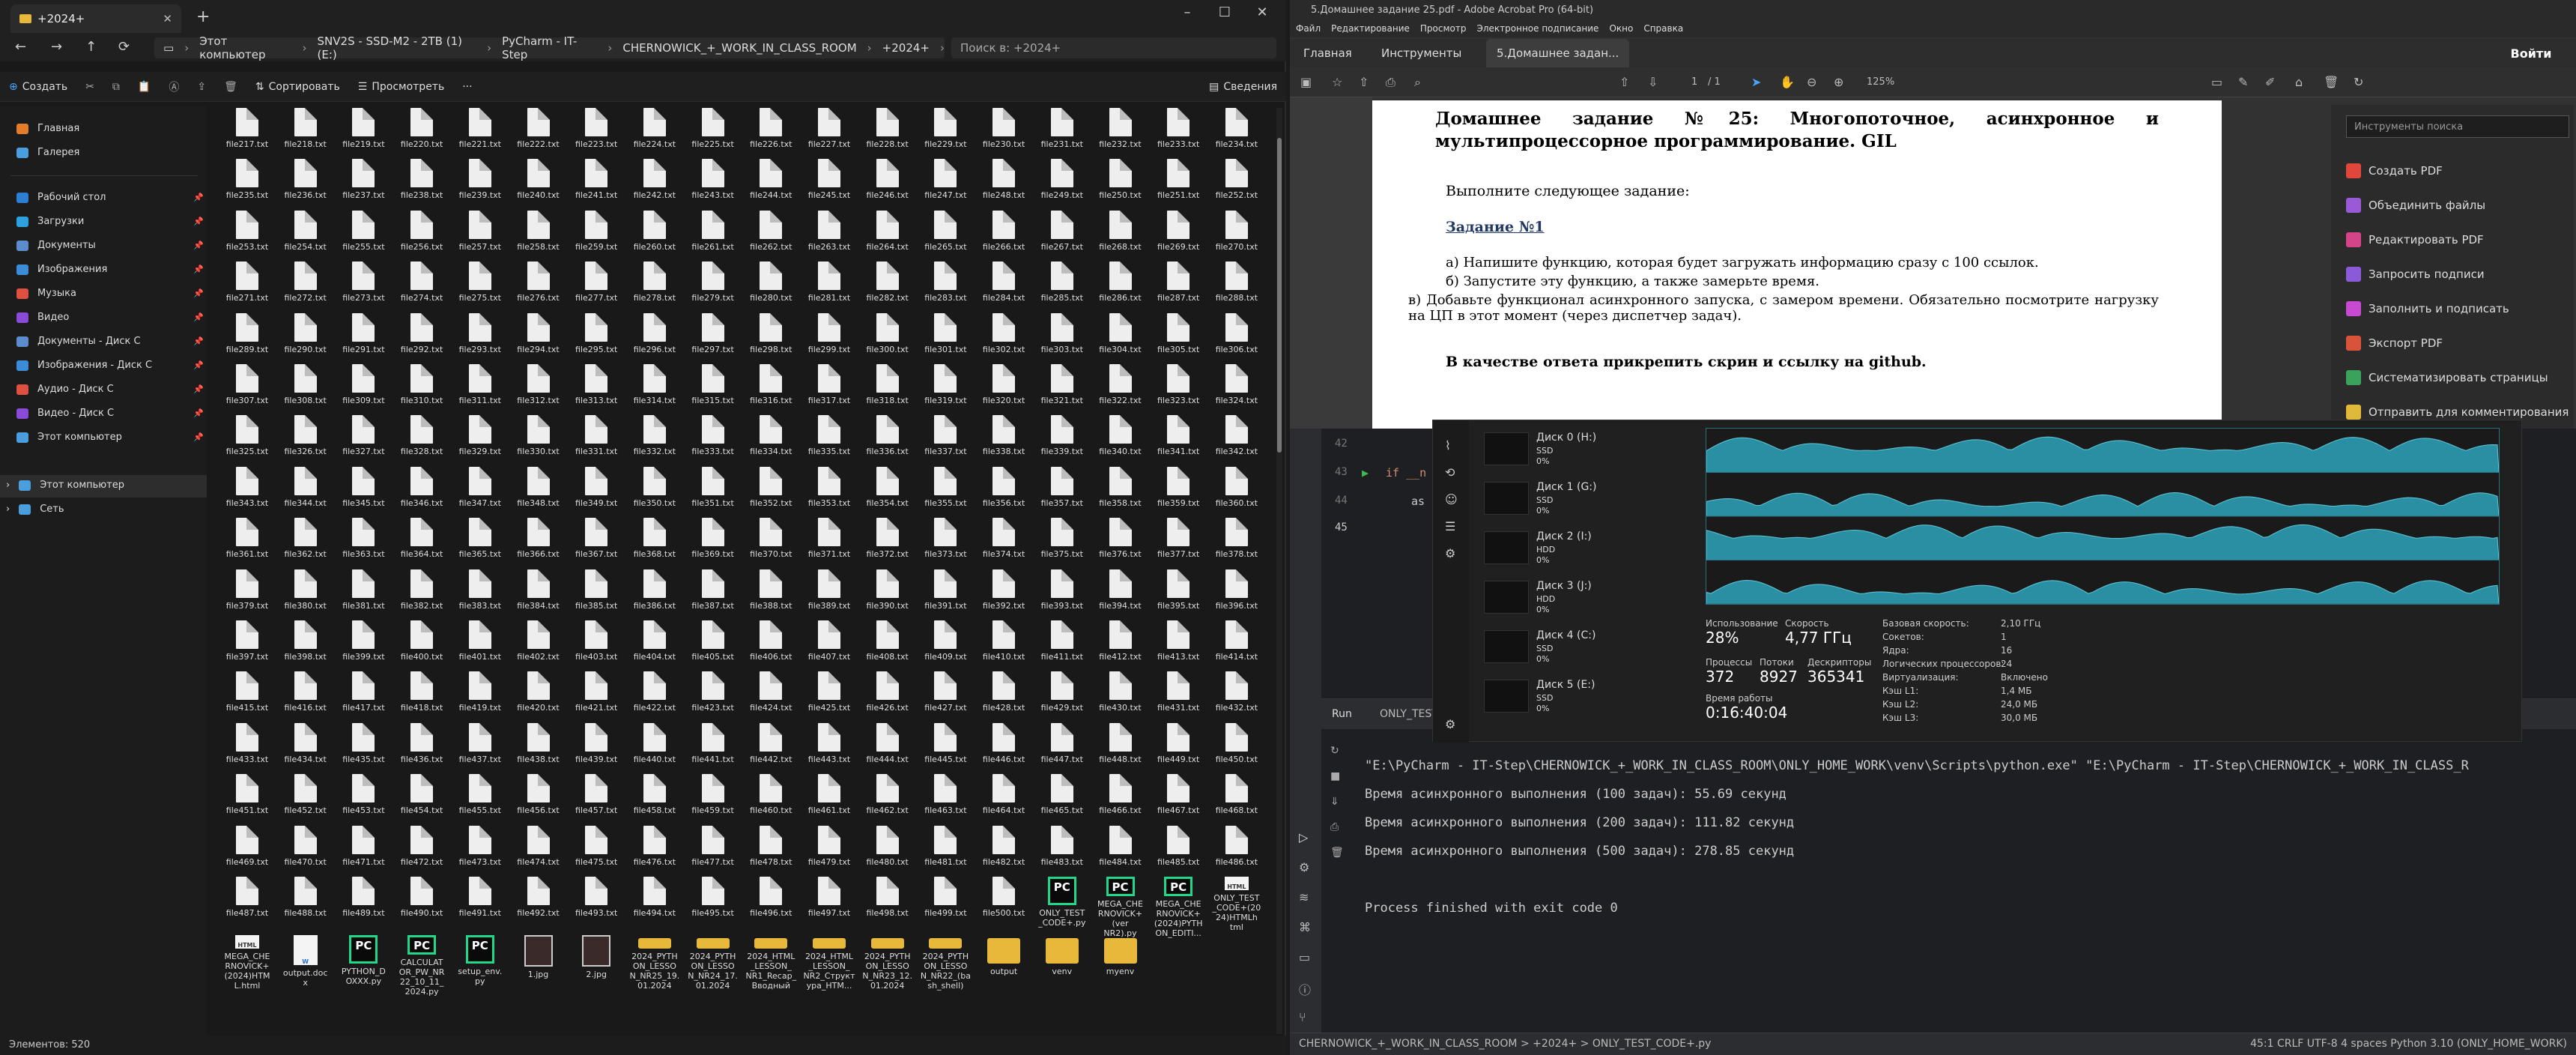 Image resolution: width=2576 pixels, height=1055 pixels. I want to click on nav-item: Изображения 📌, so click(110, 269).